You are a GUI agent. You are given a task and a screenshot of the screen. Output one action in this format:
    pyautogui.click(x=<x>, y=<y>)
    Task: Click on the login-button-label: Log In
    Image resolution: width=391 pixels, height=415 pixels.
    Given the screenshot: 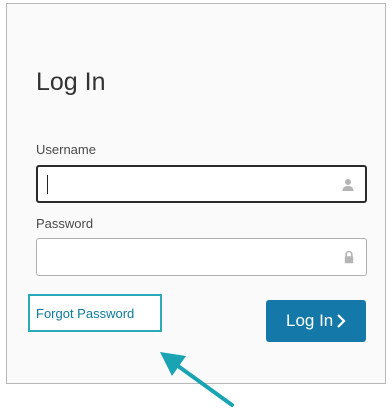 What is the action you would take?
    pyautogui.click(x=310, y=320)
    